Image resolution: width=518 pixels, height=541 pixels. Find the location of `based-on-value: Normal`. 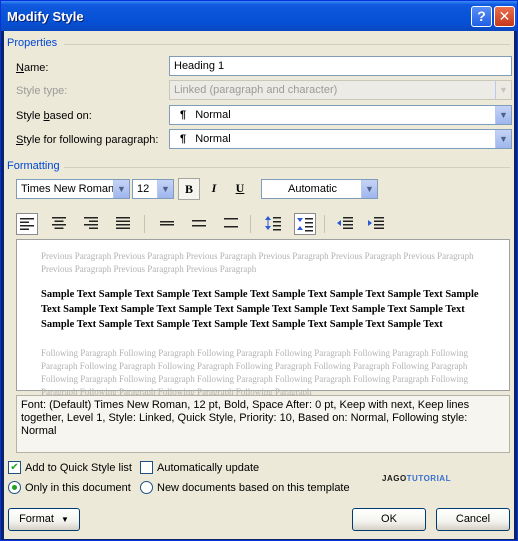

based-on-value: Normal is located at coordinates (213, 115).